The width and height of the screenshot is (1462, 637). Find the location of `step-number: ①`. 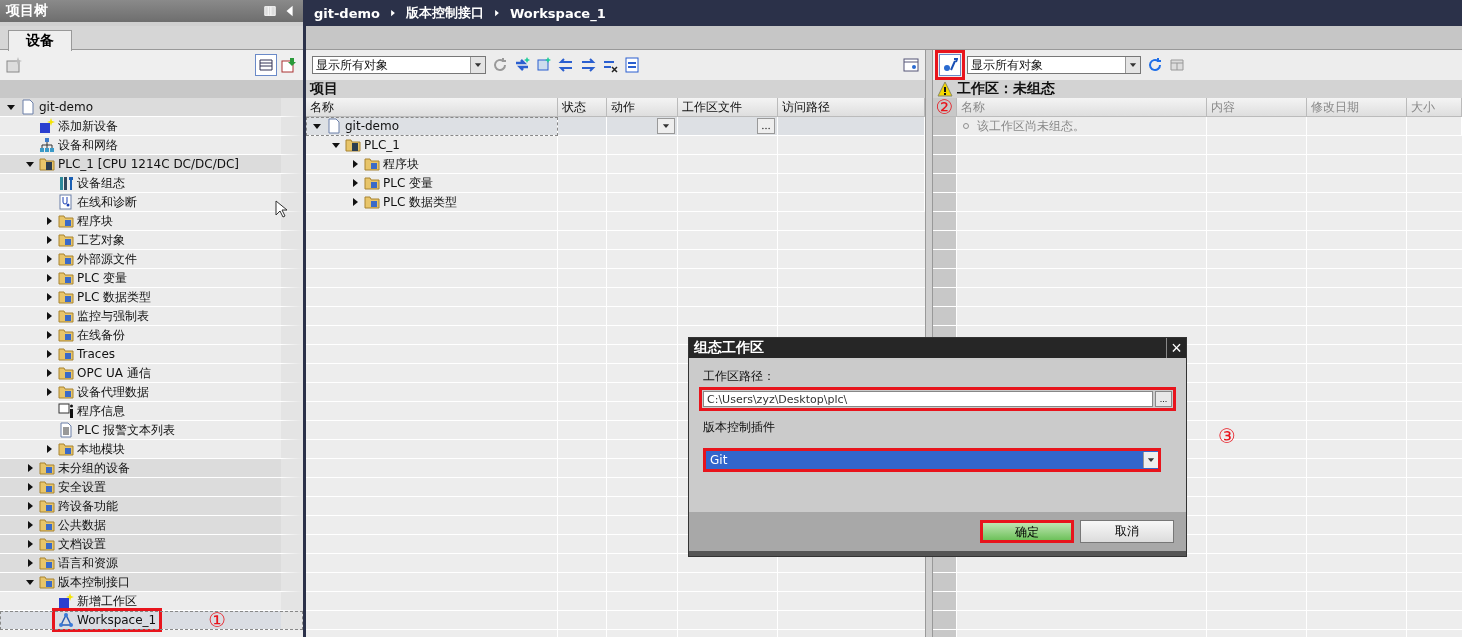

step-number: ① is located at coordinates (217, 620).